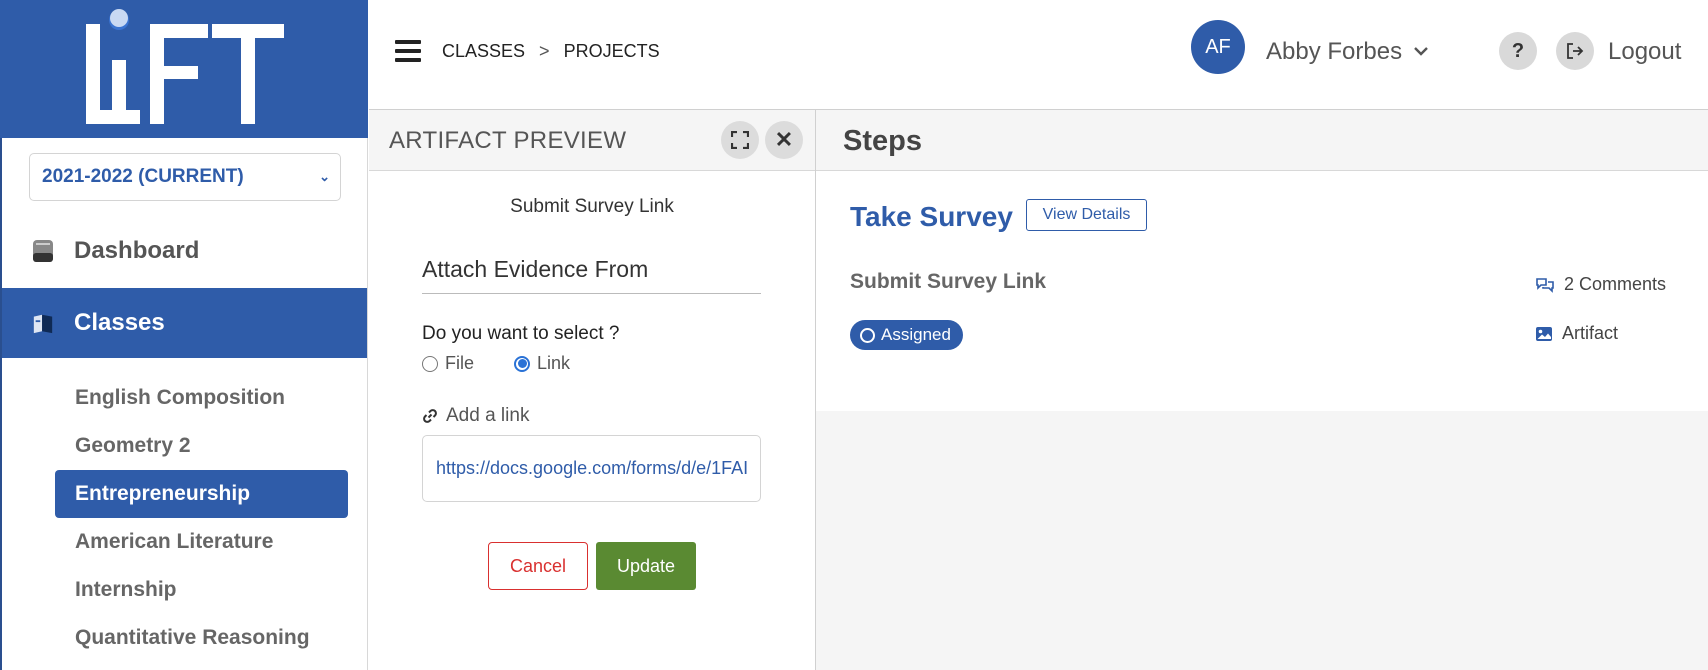 Image resolution: width=1708 pixels, height=670 pixels. I want to click on status-badge-label: Assigned, so click(916, 334).